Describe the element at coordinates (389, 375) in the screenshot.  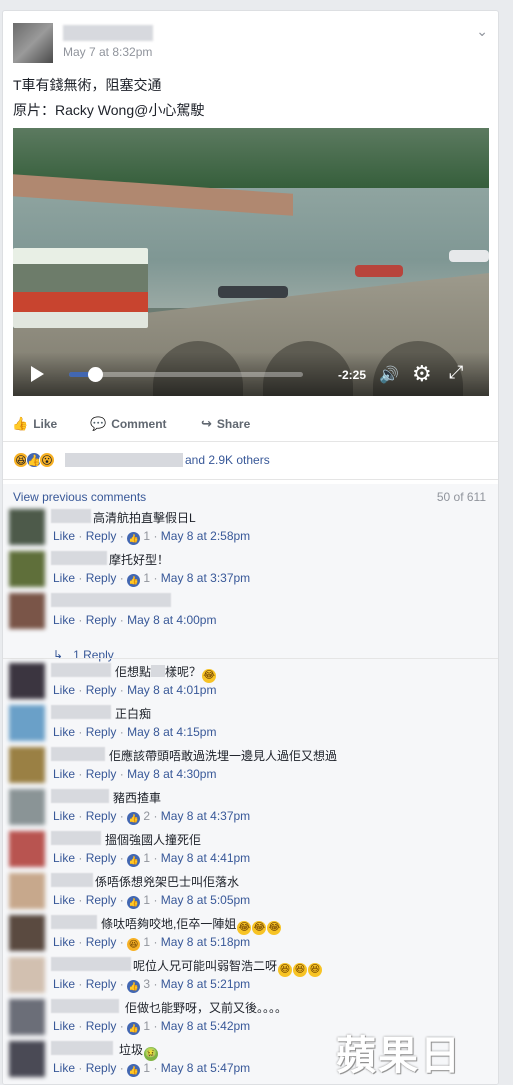
I see `volume-icon: 🔊` at that location.